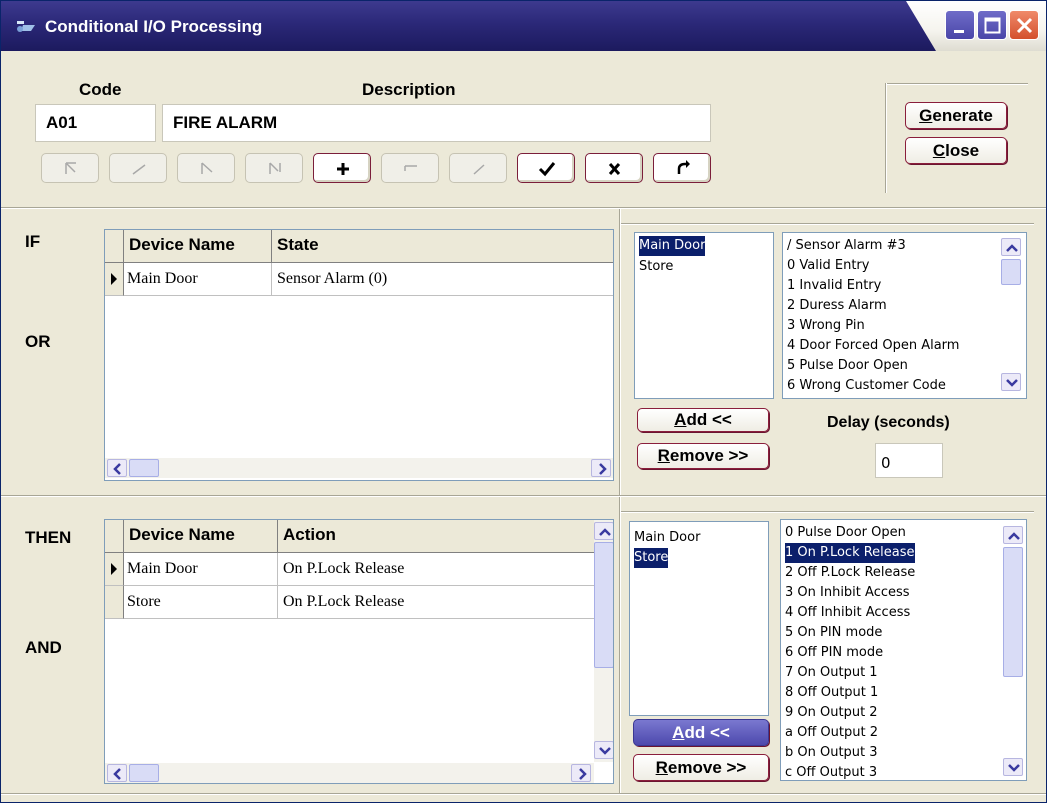 This screenshot has height=803, width=1053. What do you see at coordinates (831, 733) in the screenshot?
I see `list-item: a Off Output 2` at bounding box center [831, 733].